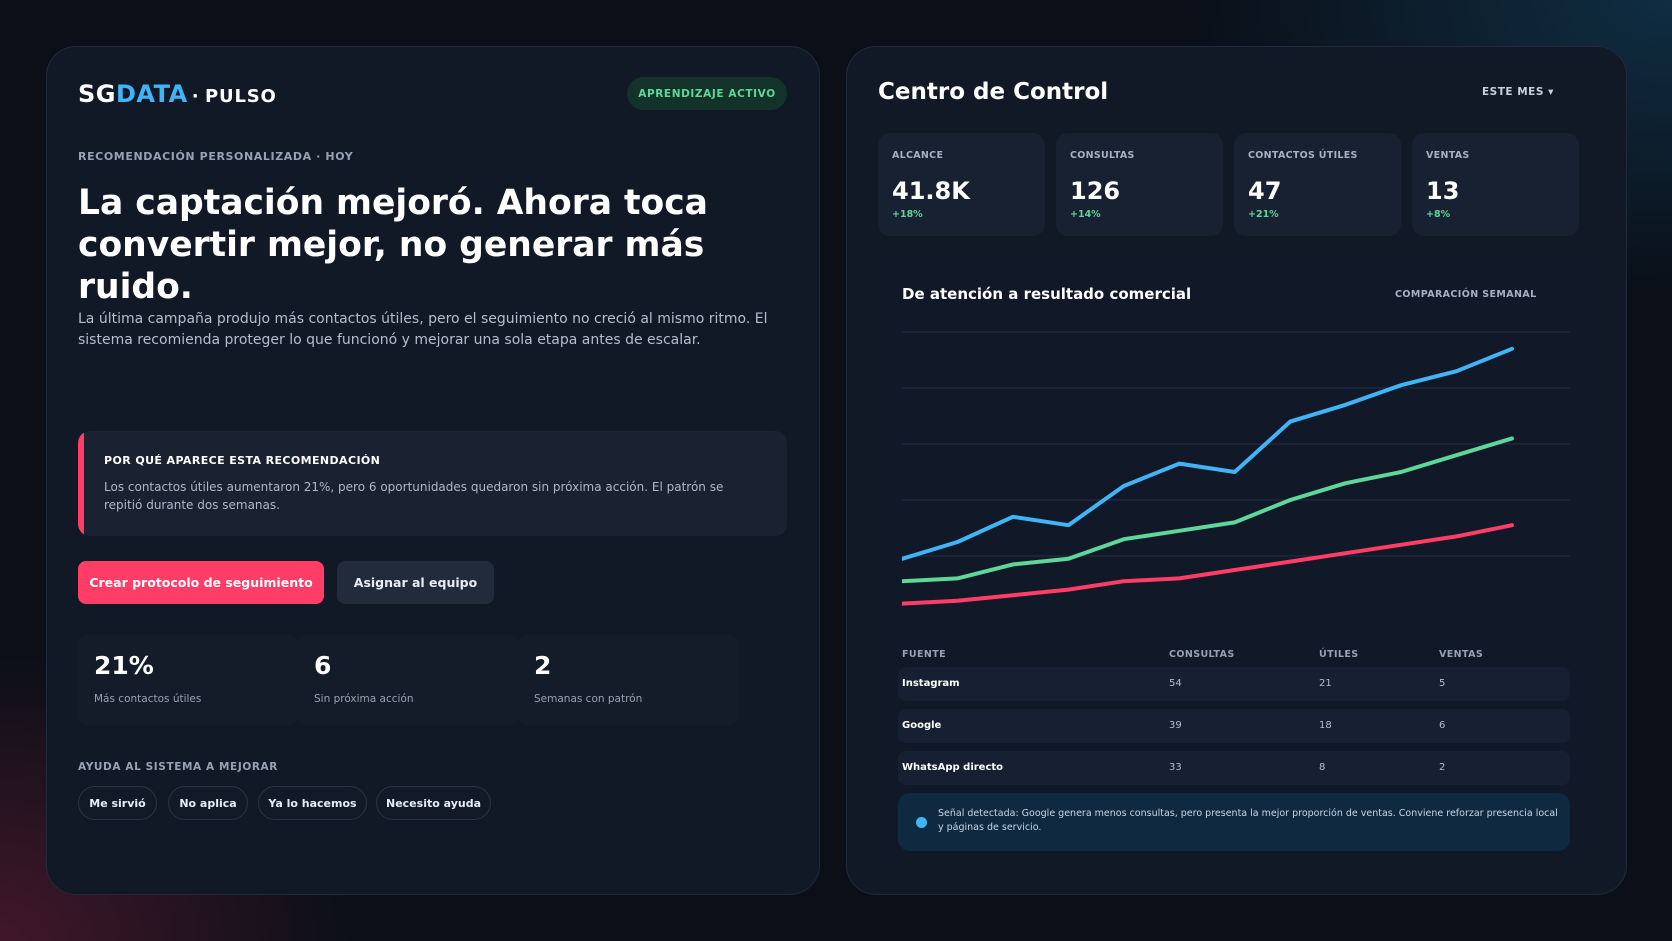  Describe the element at coordinates (1085, 214) in the screenshot. I see `kpi-change: +14%` at that location.